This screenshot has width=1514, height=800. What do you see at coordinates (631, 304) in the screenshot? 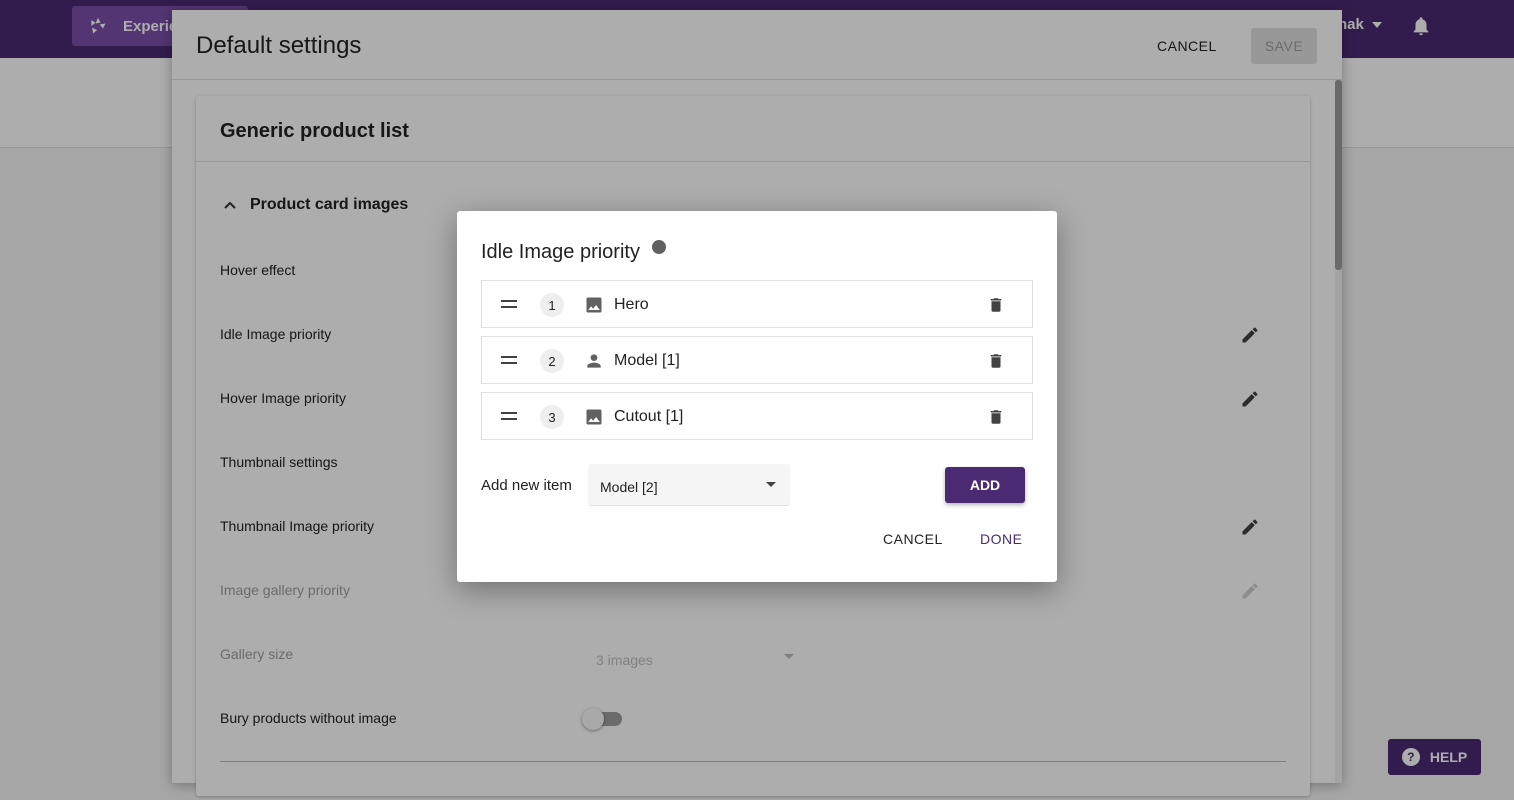
I see `priority-item-label: Hero` at bounding box center [631, 304].